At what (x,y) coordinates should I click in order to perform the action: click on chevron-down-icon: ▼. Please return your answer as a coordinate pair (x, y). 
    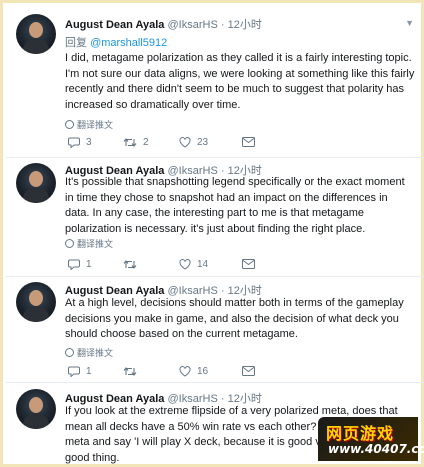
    Looking at the image, I should click on (409, 23).